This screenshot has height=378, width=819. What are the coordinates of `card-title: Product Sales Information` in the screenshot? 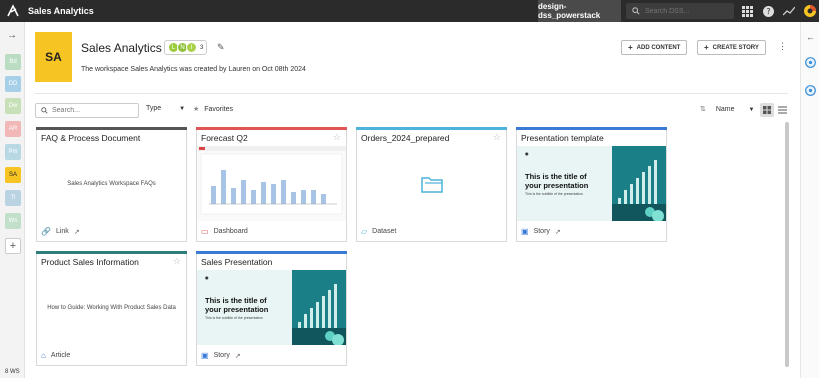 It's located at (90, 262).